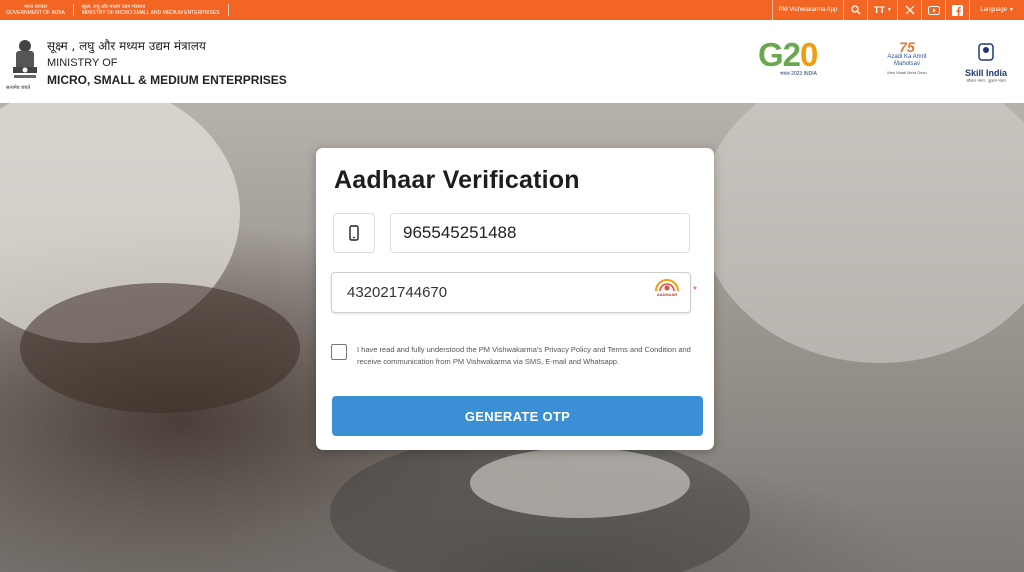 The width and height of the screenshot is (1024, 572). I want to click on mobile-prefix-box, so click(354, 233).